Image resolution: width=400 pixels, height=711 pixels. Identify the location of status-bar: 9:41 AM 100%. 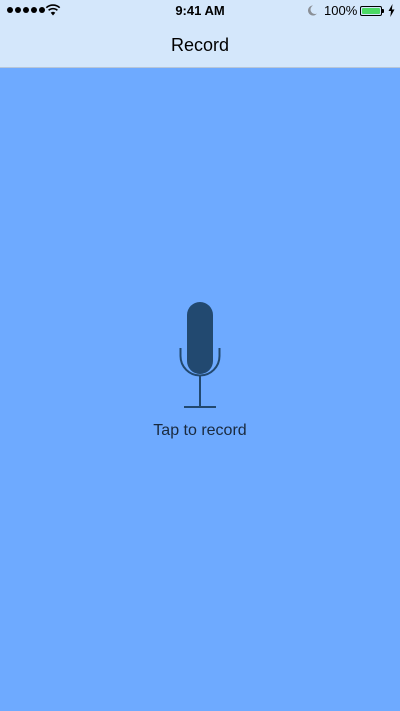
(200, 11).